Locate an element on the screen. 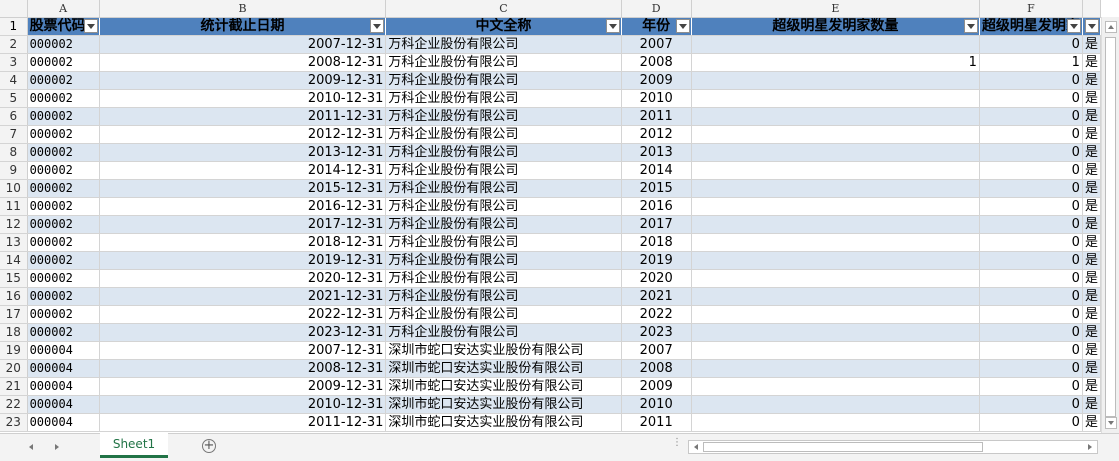  cell-year: 2013 is located at coordinates (656, 152).